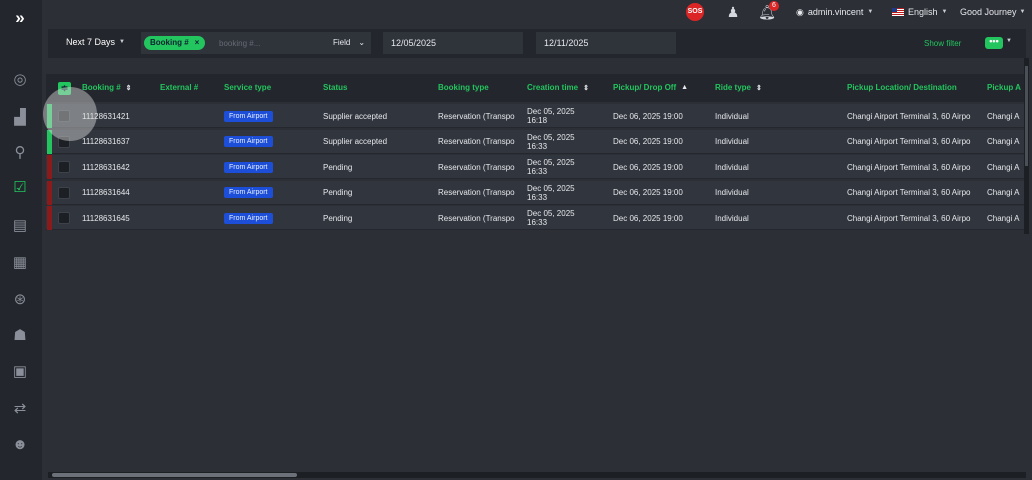  Describe the element at coordinates (695, 12) in the screenshot. I see `sos-button: SOS` at that location.